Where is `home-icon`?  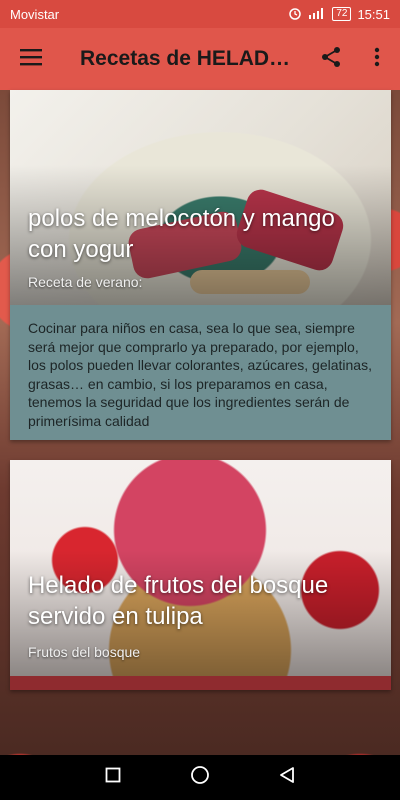
home-icon is located at coordinates (200, 777).